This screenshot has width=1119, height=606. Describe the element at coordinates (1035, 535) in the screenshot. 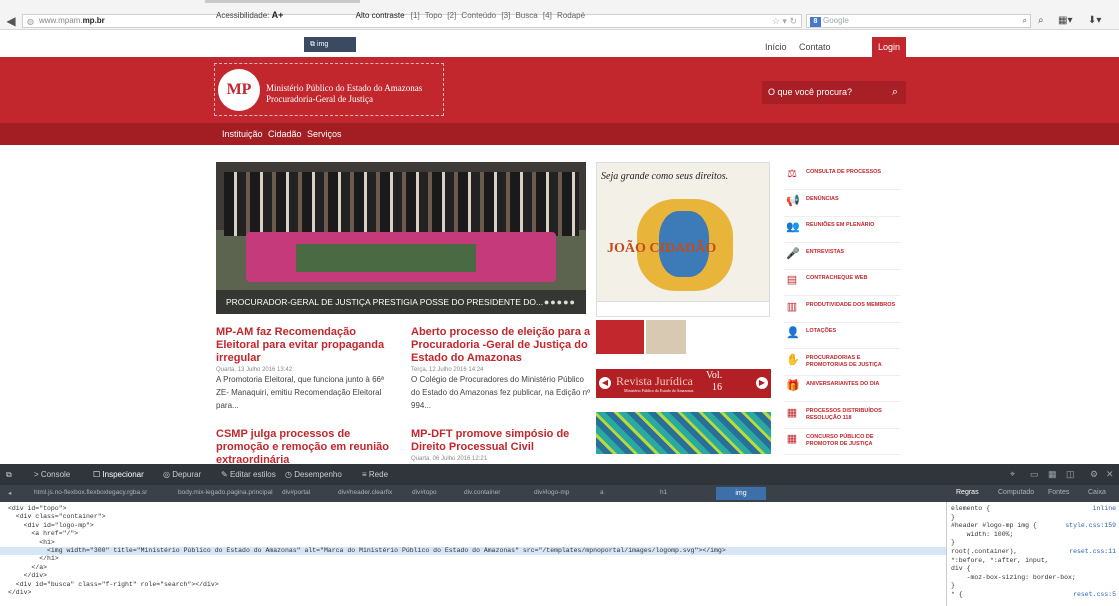

I see `css-rule-line: width: 100%;` at that location.